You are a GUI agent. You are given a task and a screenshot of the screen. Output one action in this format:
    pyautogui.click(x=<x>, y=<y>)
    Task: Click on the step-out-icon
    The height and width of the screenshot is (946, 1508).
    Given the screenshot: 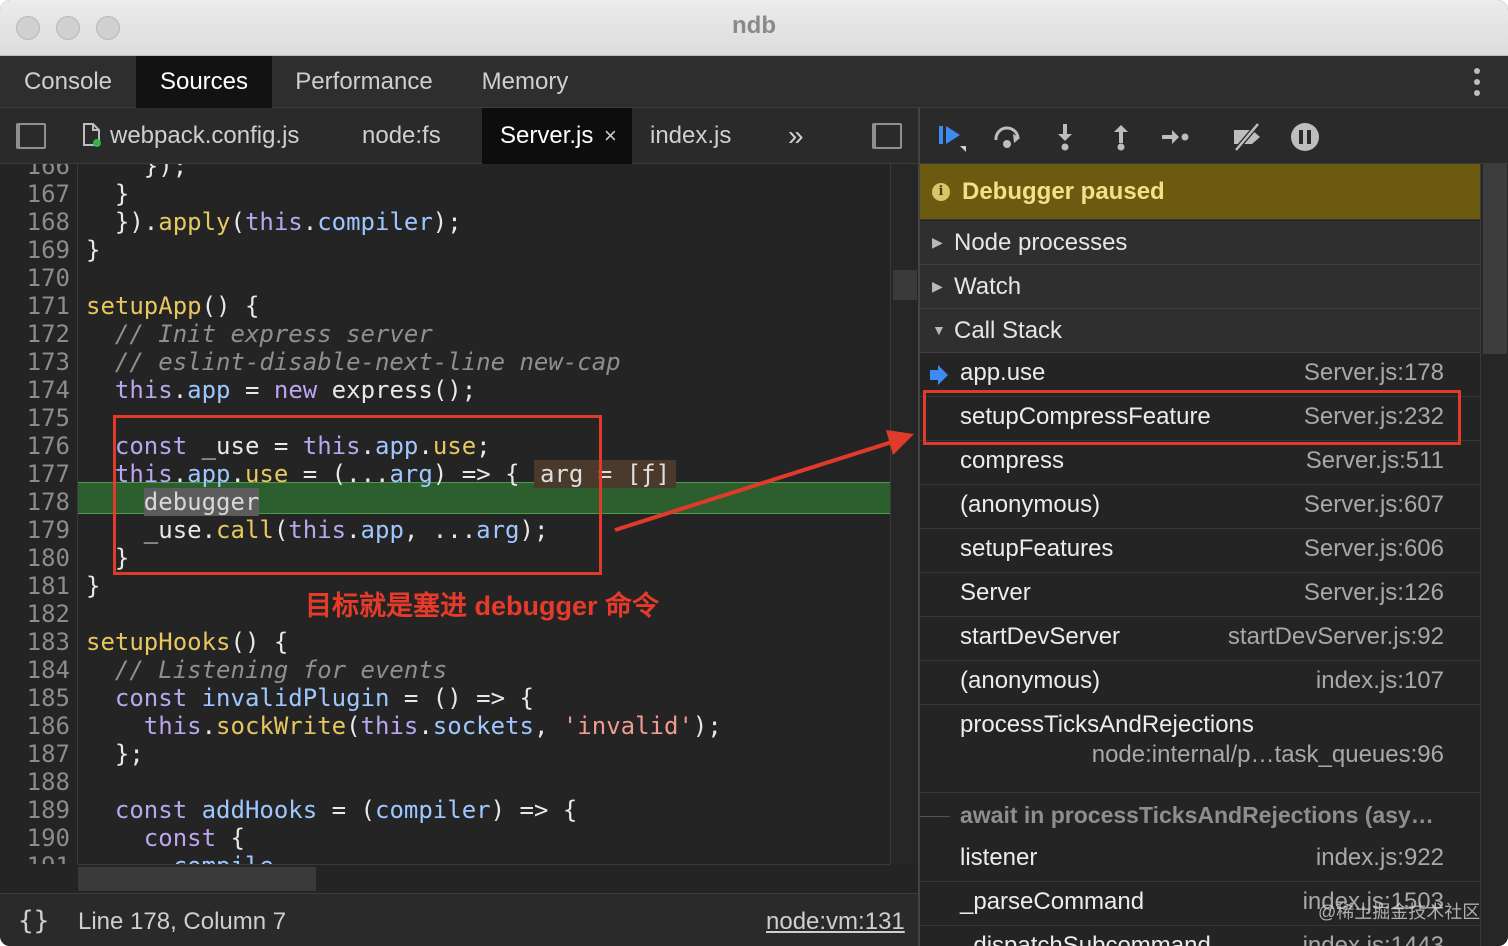 What is the action you would take?
    pyautogui.click(x=1121, y=137)
    